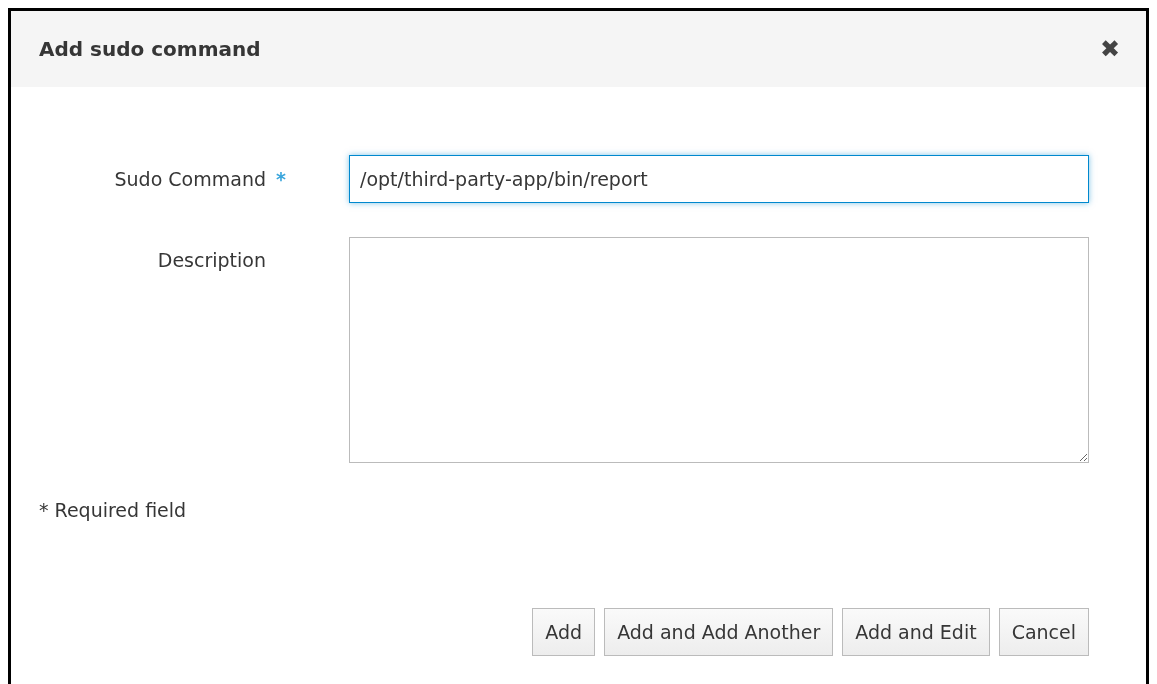  What do you see at coordinates (719, 632) in the screenshot?
I see `dialog-button: Add and Add Another` at bounding box center [719, 632].